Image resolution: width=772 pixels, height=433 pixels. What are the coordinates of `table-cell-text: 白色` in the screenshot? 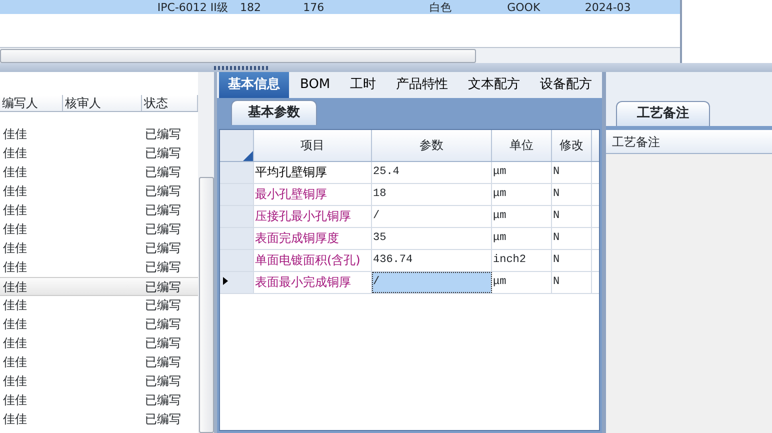 It's located at (440, 8).